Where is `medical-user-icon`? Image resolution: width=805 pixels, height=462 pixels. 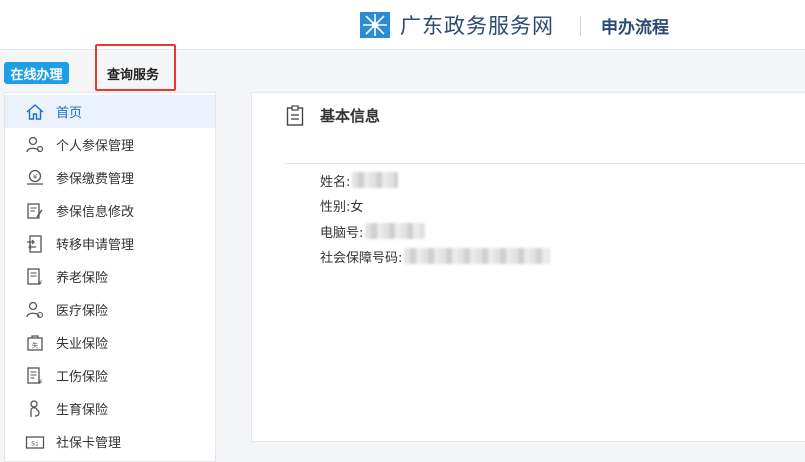
medical-user-icon is located at coordinates (35, 309).